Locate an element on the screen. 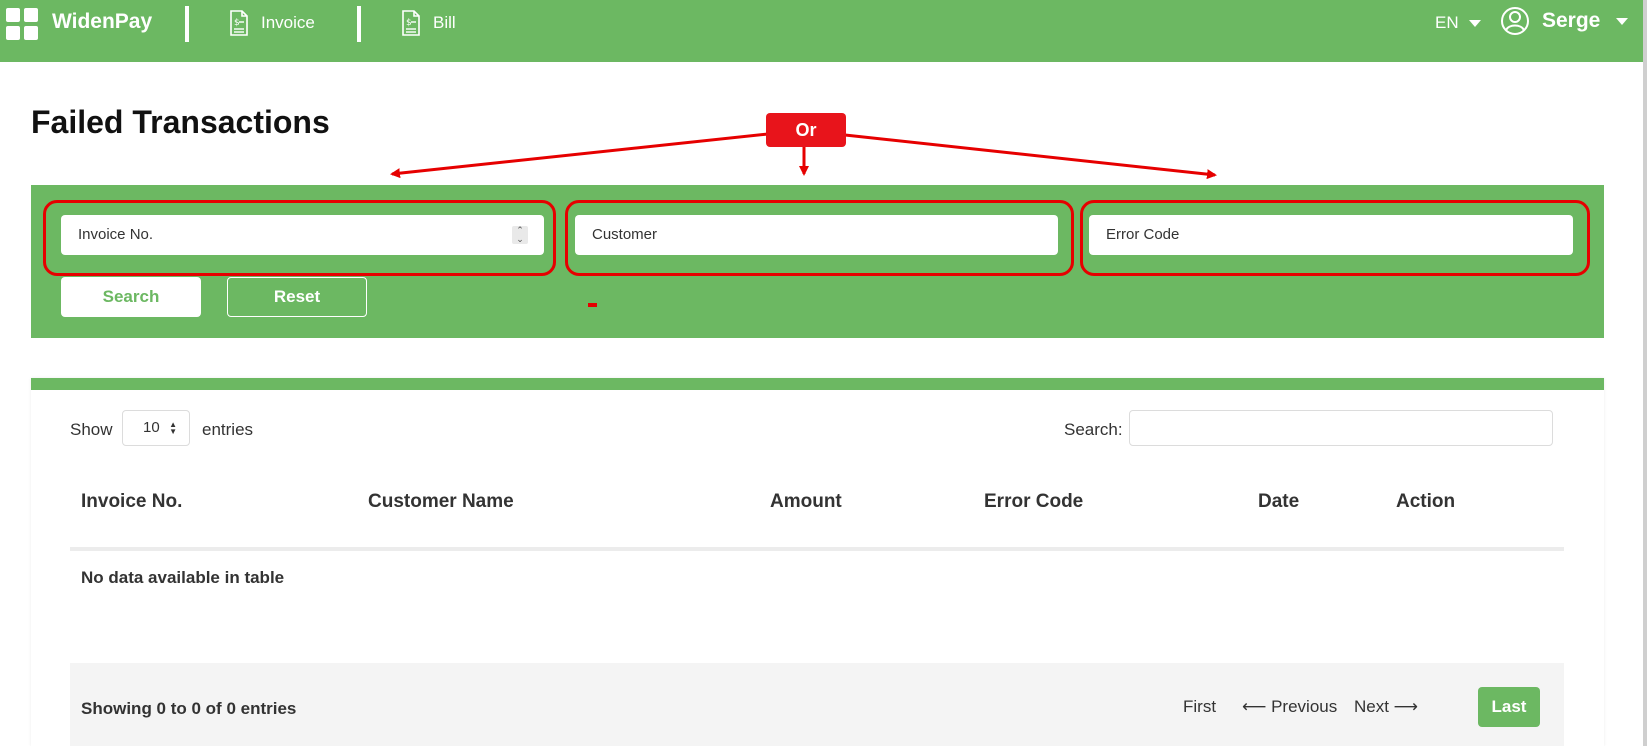 The height and width of the screenshot is (746, 1647). annotation-or-label: Or is located at coordinates (806, 130).